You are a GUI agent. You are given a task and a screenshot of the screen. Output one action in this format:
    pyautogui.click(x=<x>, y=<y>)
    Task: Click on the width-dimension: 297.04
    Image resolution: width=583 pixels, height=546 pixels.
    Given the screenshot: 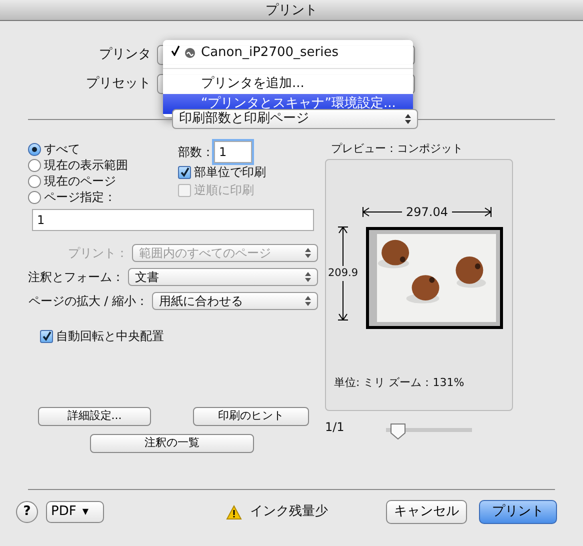 What is the action you would take?
    pyautogui.click(x=427, y=212)
    